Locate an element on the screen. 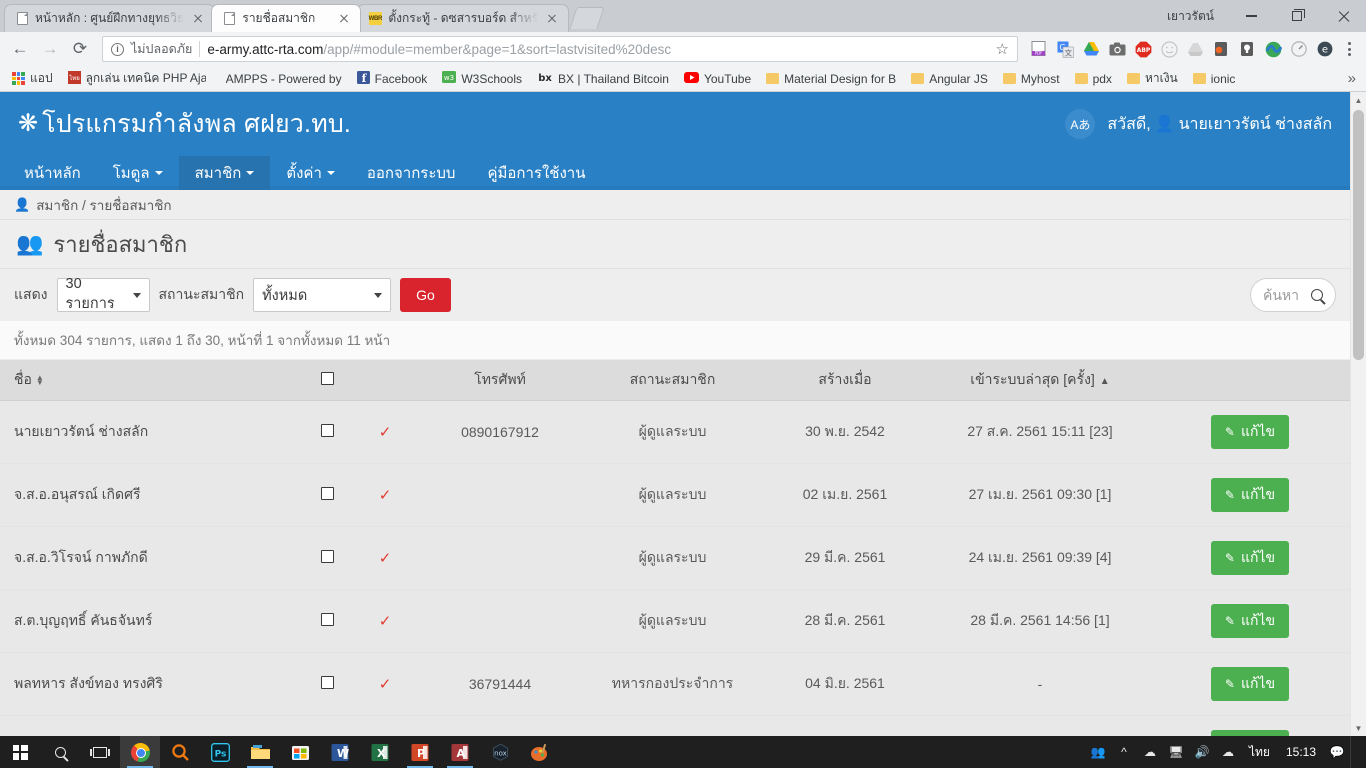 Image resolution: width=1366 pixels, height=768 pixels. column-header-name: ชื่อ ▲ ▼ is located at coordinates (150, 380).